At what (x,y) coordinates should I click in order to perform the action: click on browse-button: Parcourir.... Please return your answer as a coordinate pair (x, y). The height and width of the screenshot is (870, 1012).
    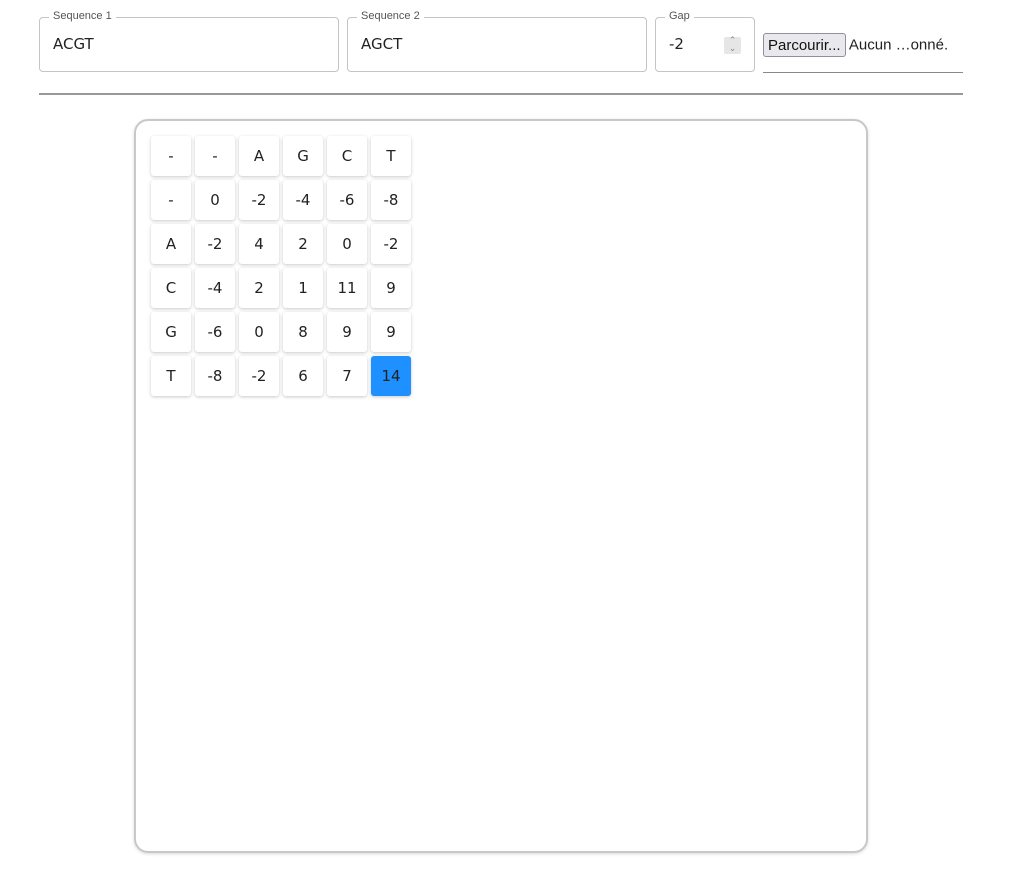
    Looking at the image, I should click on (804, 45).